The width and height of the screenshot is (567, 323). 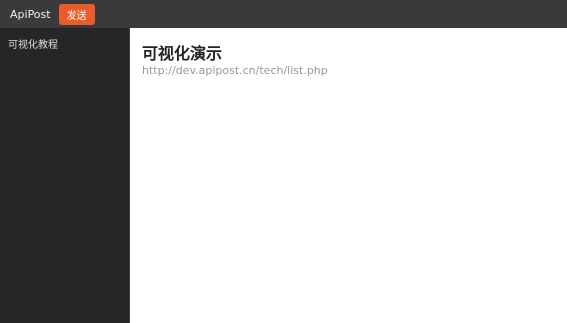 What do you see at coordinates (64, 43) in the screenshot?
I see `sidebar-item: 可视化教程` at bounding box center [64, 43].